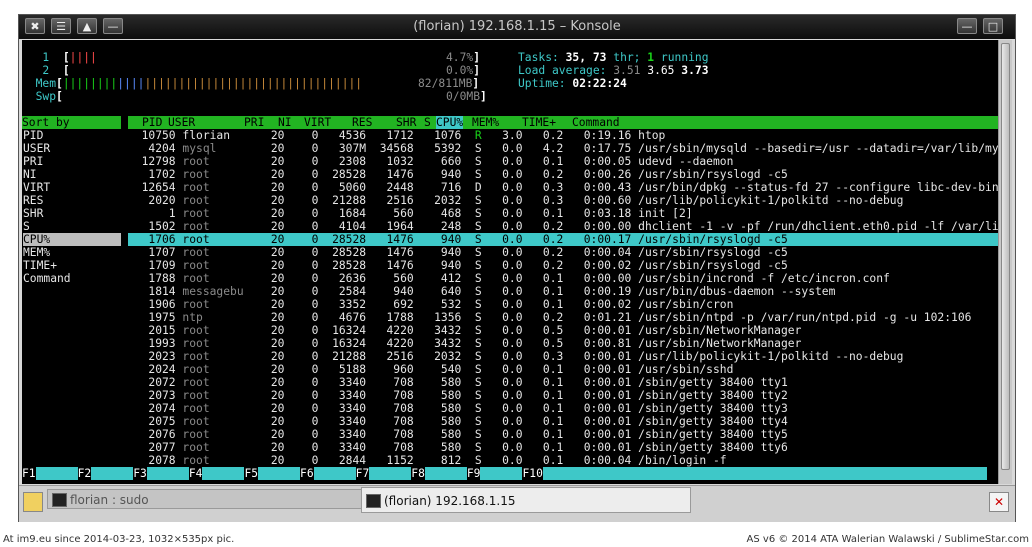 This screenshot has height=547, width=1032. What do you see at coordinates (307, 473) in the screenshot?
I see `fkey-f6: F6` at bounding box center [307, 473].